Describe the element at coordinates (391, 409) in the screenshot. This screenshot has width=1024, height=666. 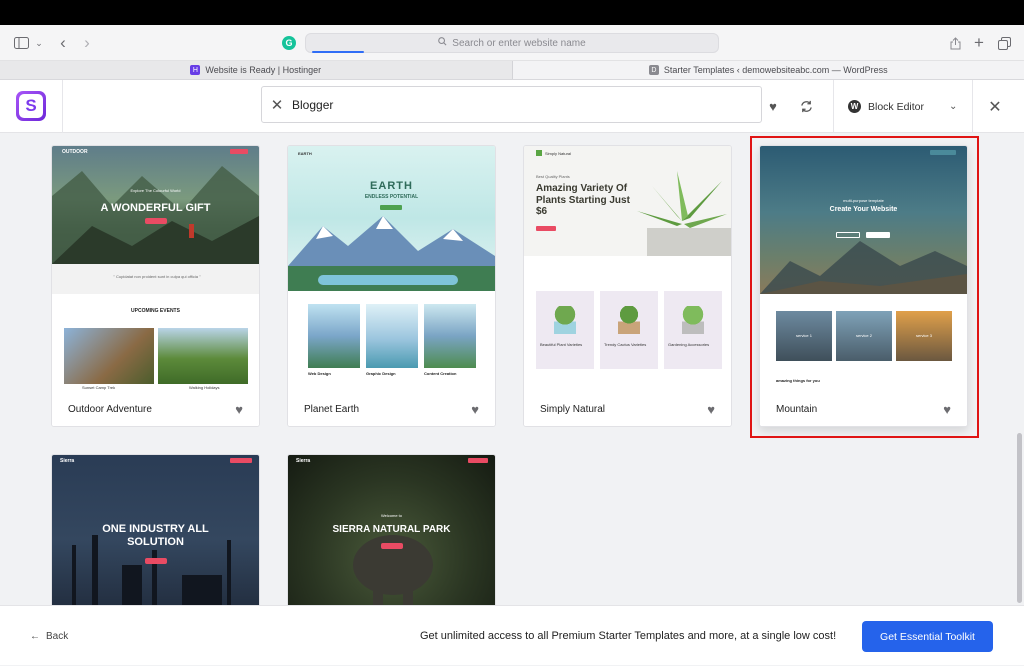
I see `card-footer: Planet Earth ♥` at that location.